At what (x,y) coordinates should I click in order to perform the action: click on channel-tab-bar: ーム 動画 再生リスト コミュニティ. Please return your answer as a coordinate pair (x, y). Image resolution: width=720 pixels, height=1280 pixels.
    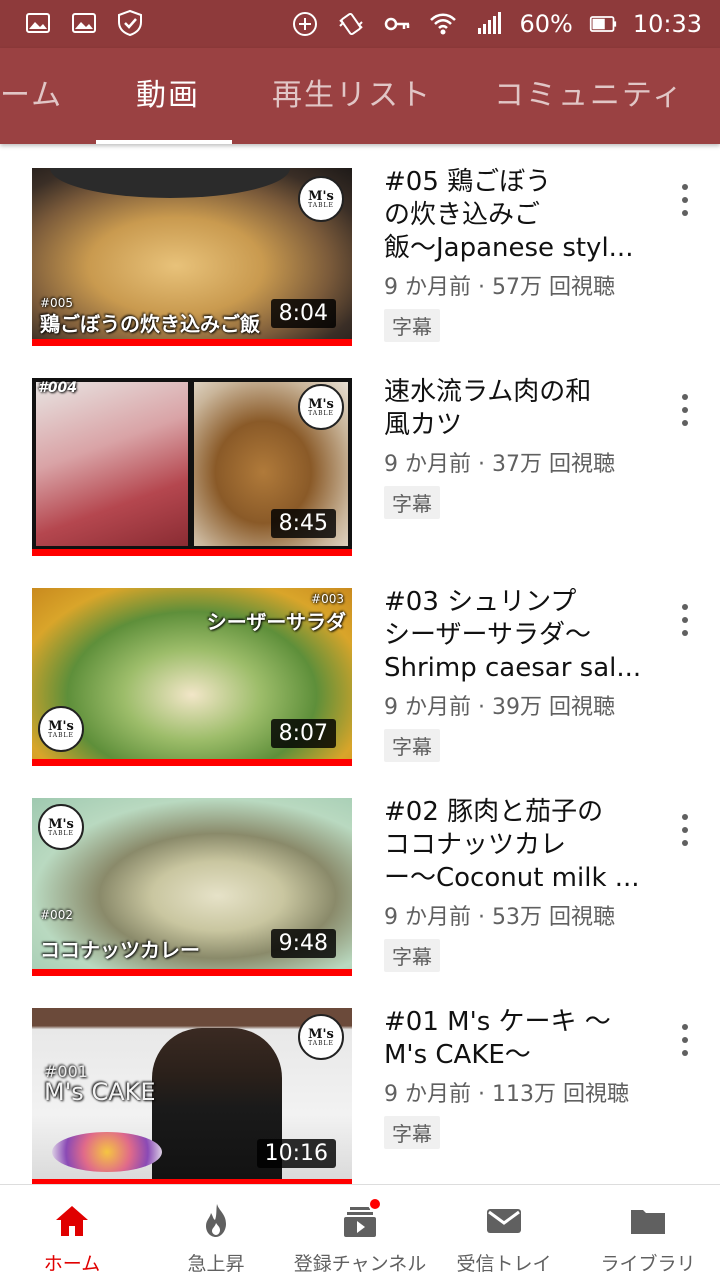
    Looking at the image, I should click on (360, 96).